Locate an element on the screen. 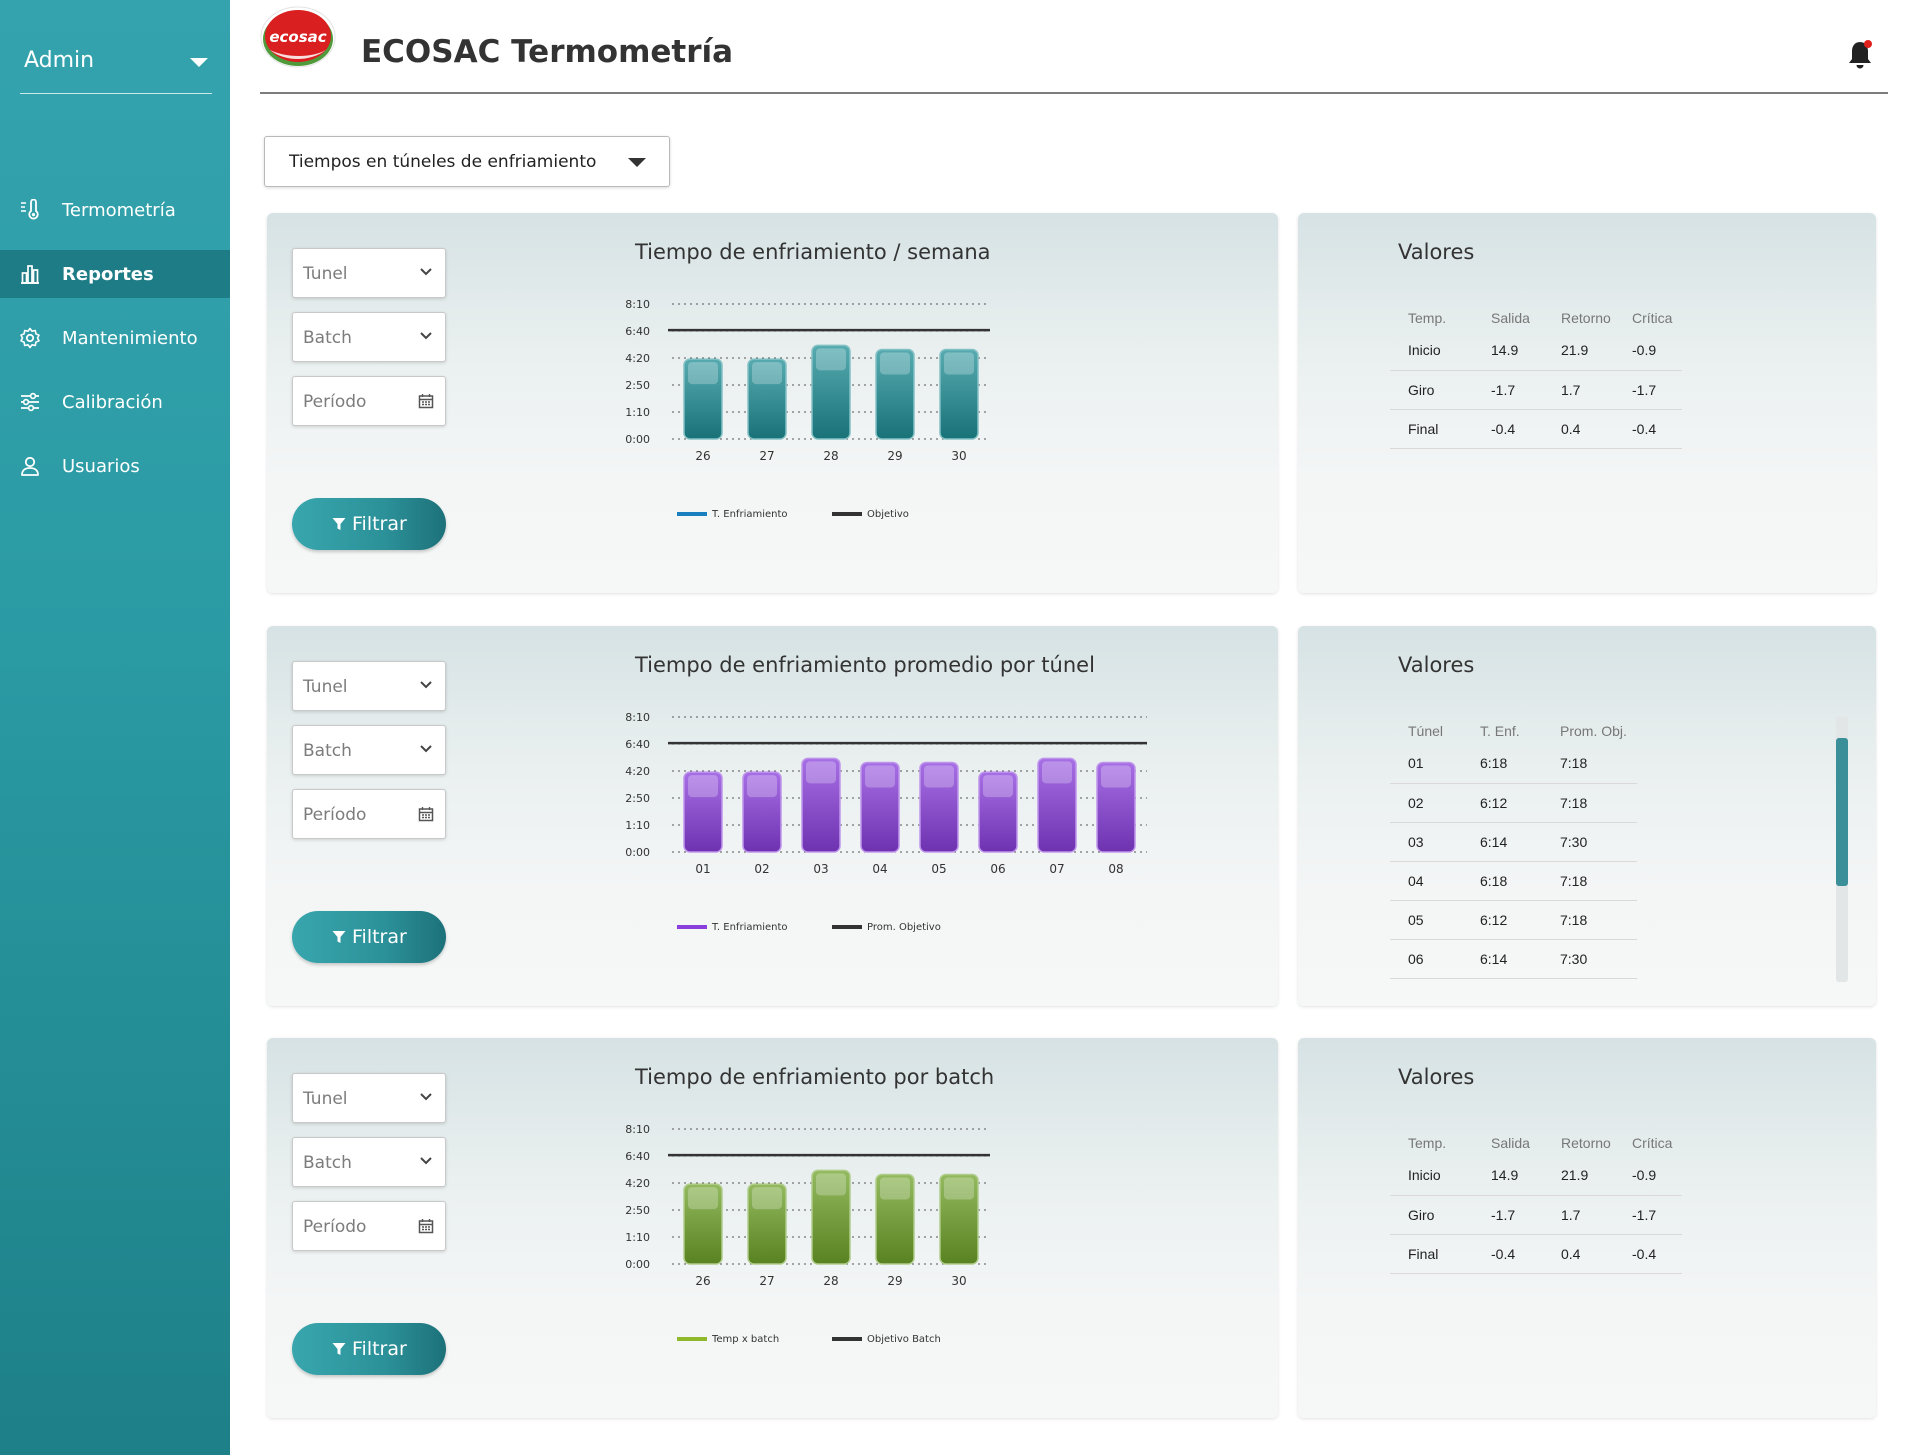 The image size is (1921, 1455). table-cell: 04 is located at coordinates (1426, 881).